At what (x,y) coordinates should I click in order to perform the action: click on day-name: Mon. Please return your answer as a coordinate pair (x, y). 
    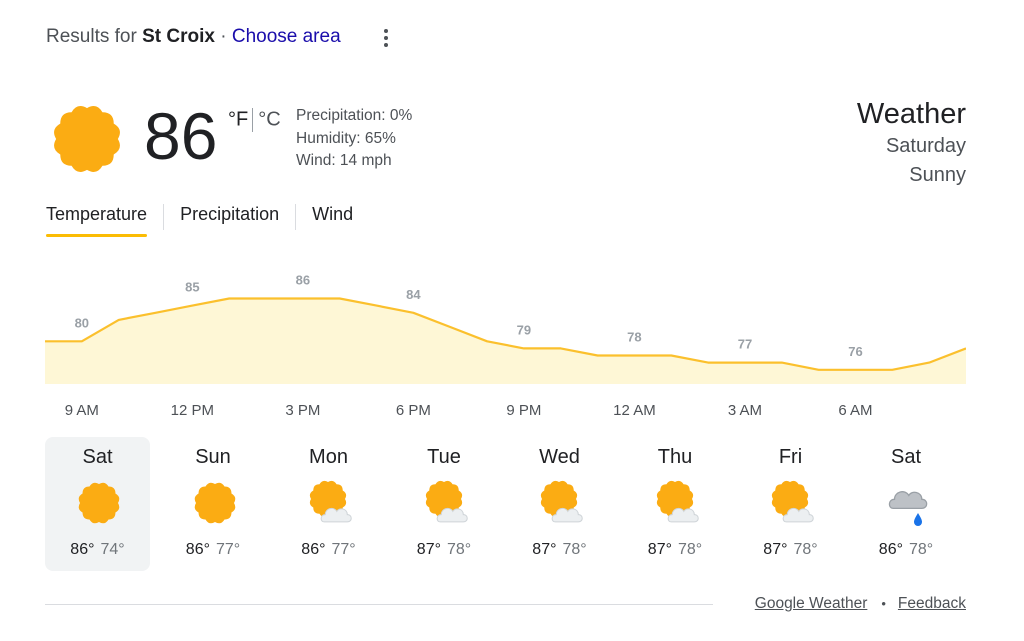
    Looking at the image, I should click on (328, 457).